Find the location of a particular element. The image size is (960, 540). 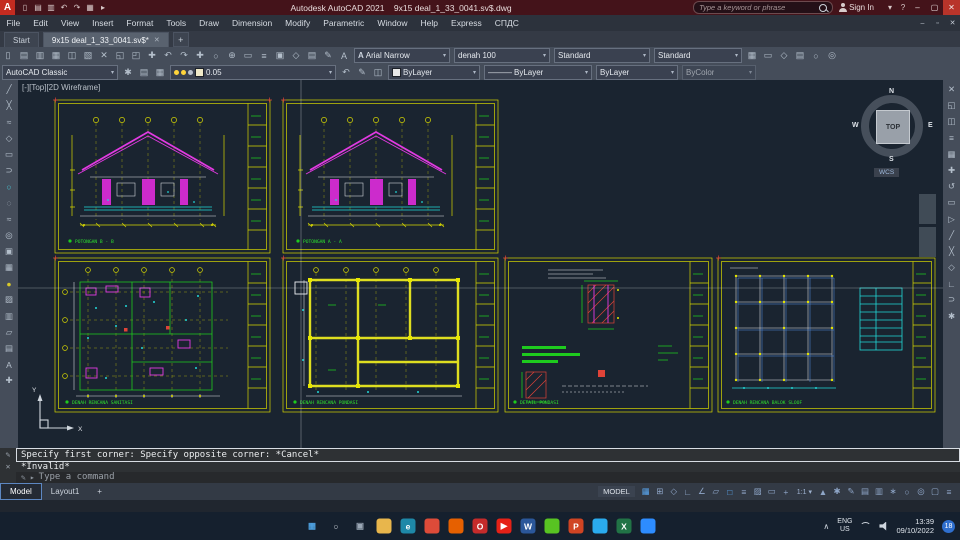

scale-tool-icon: ▭ is located at coordinates (951, 202).